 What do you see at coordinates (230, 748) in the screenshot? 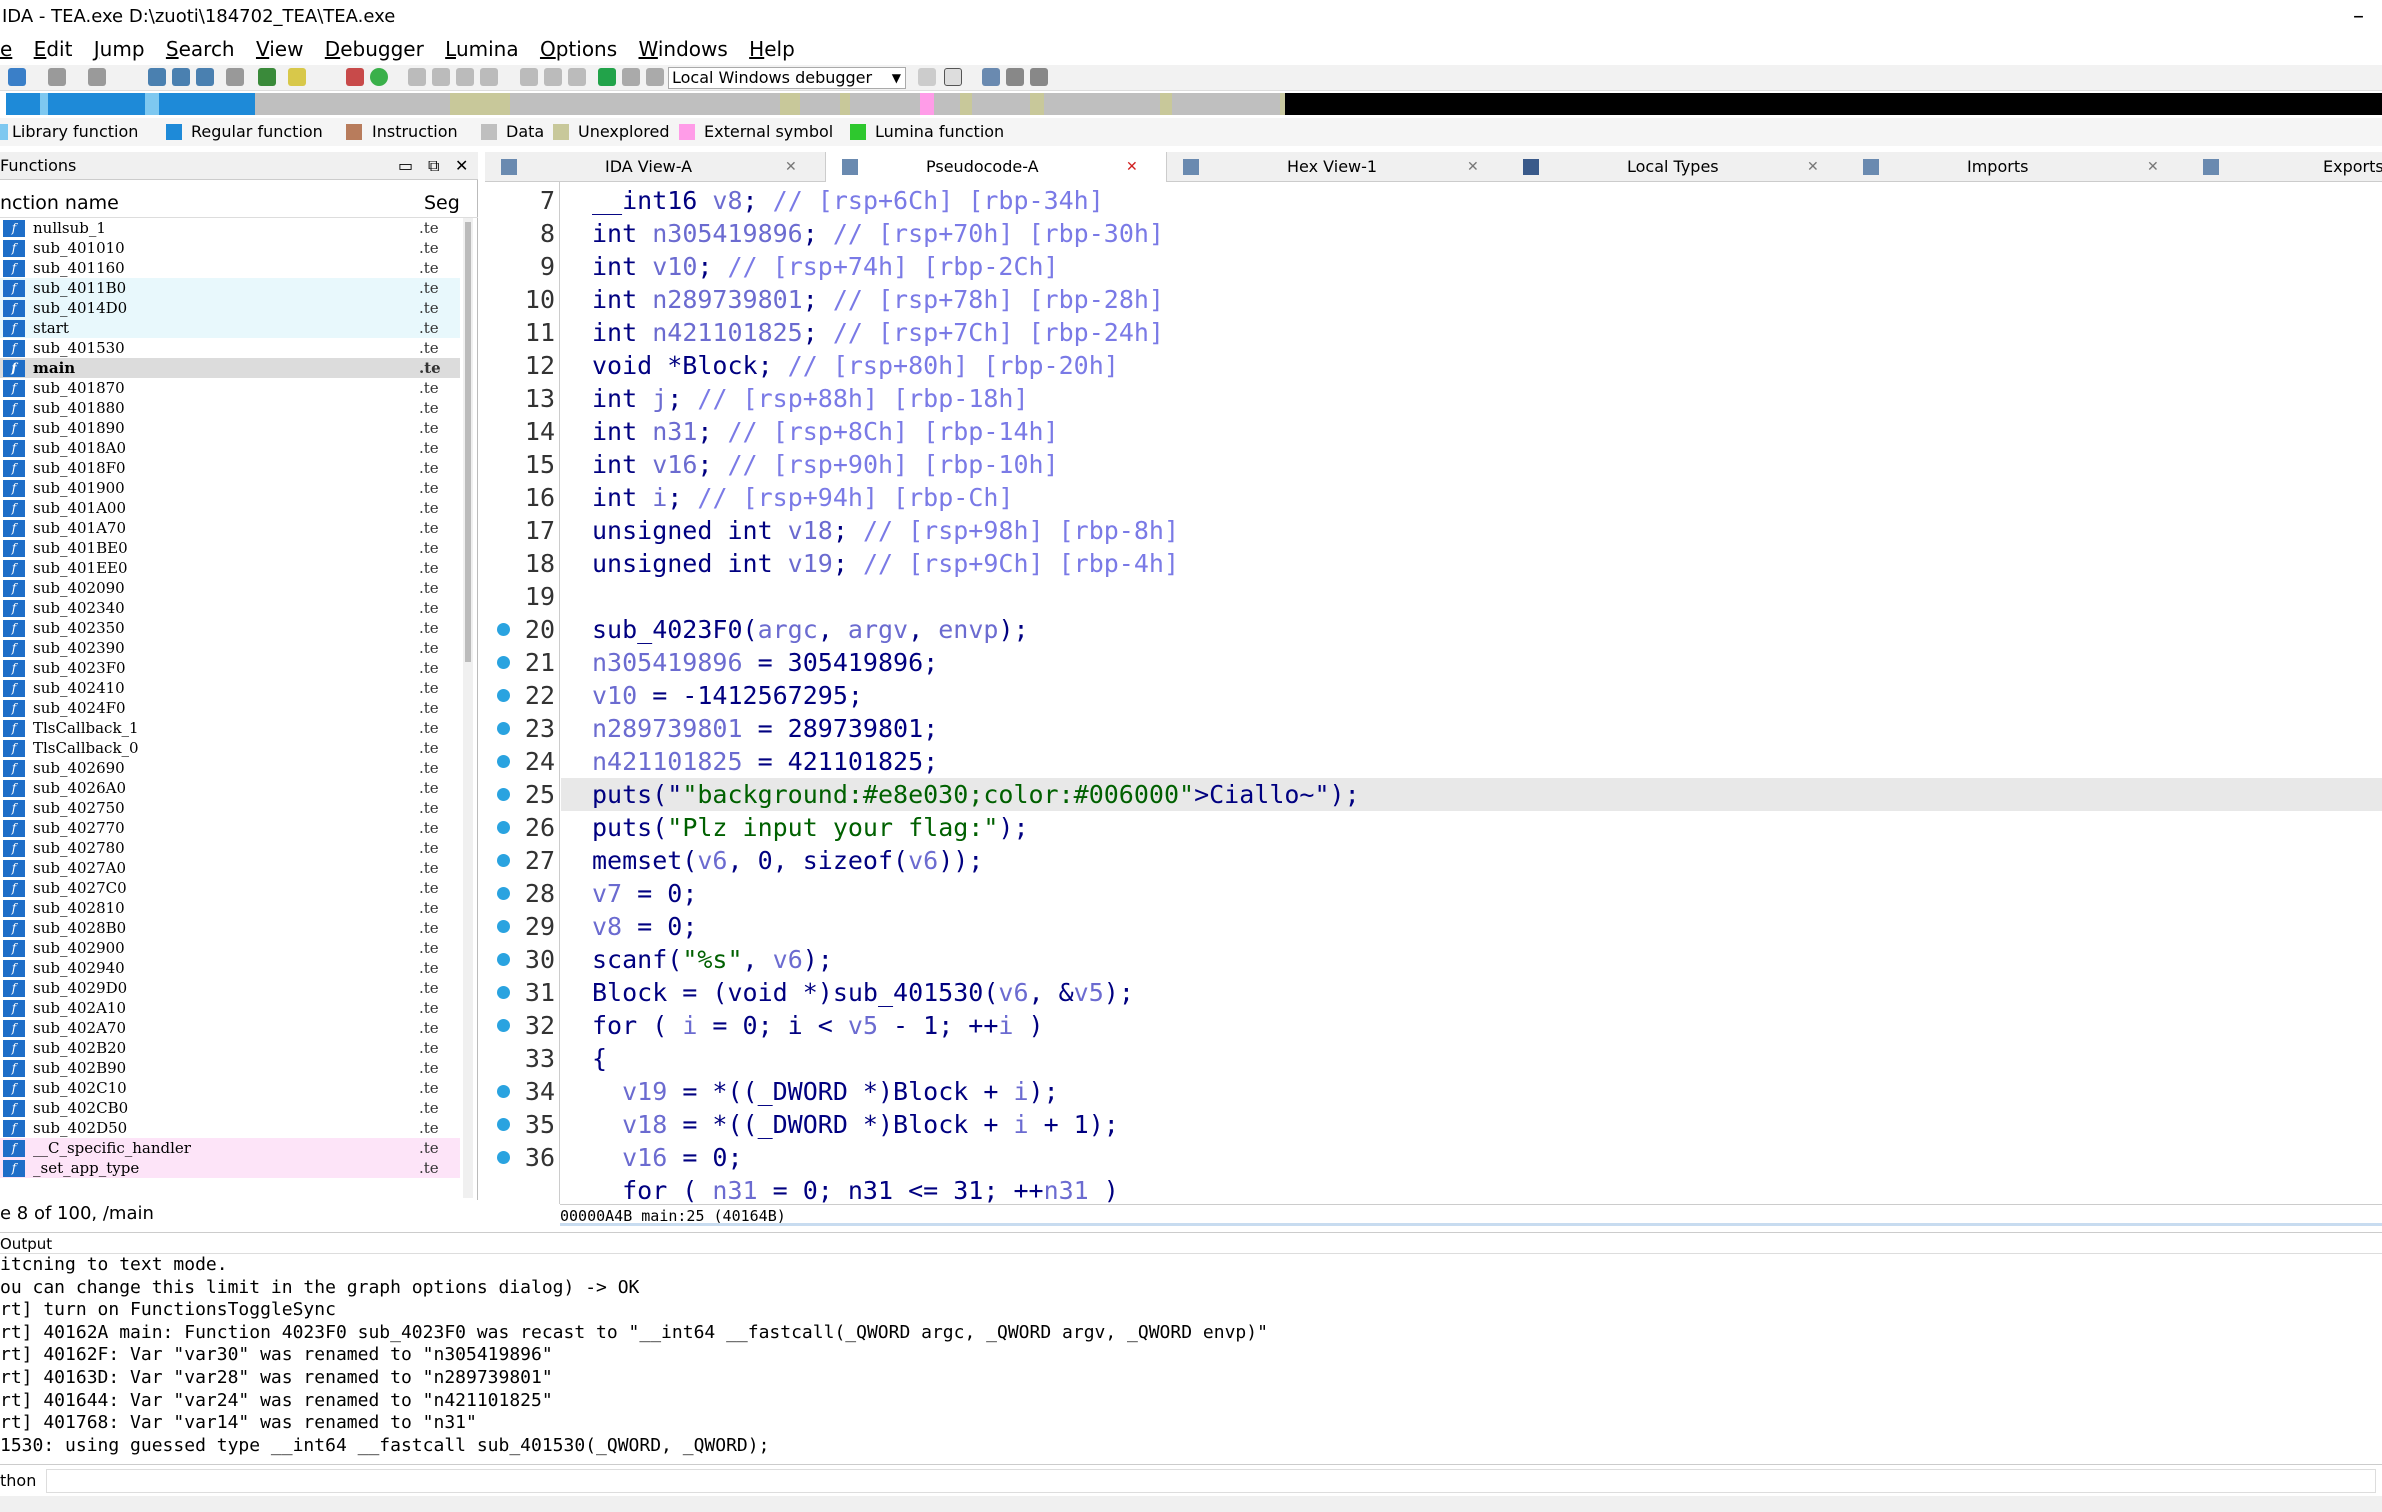
I see `function-row: f TlsCallback_0 .te` at bounding box center [230, 748].